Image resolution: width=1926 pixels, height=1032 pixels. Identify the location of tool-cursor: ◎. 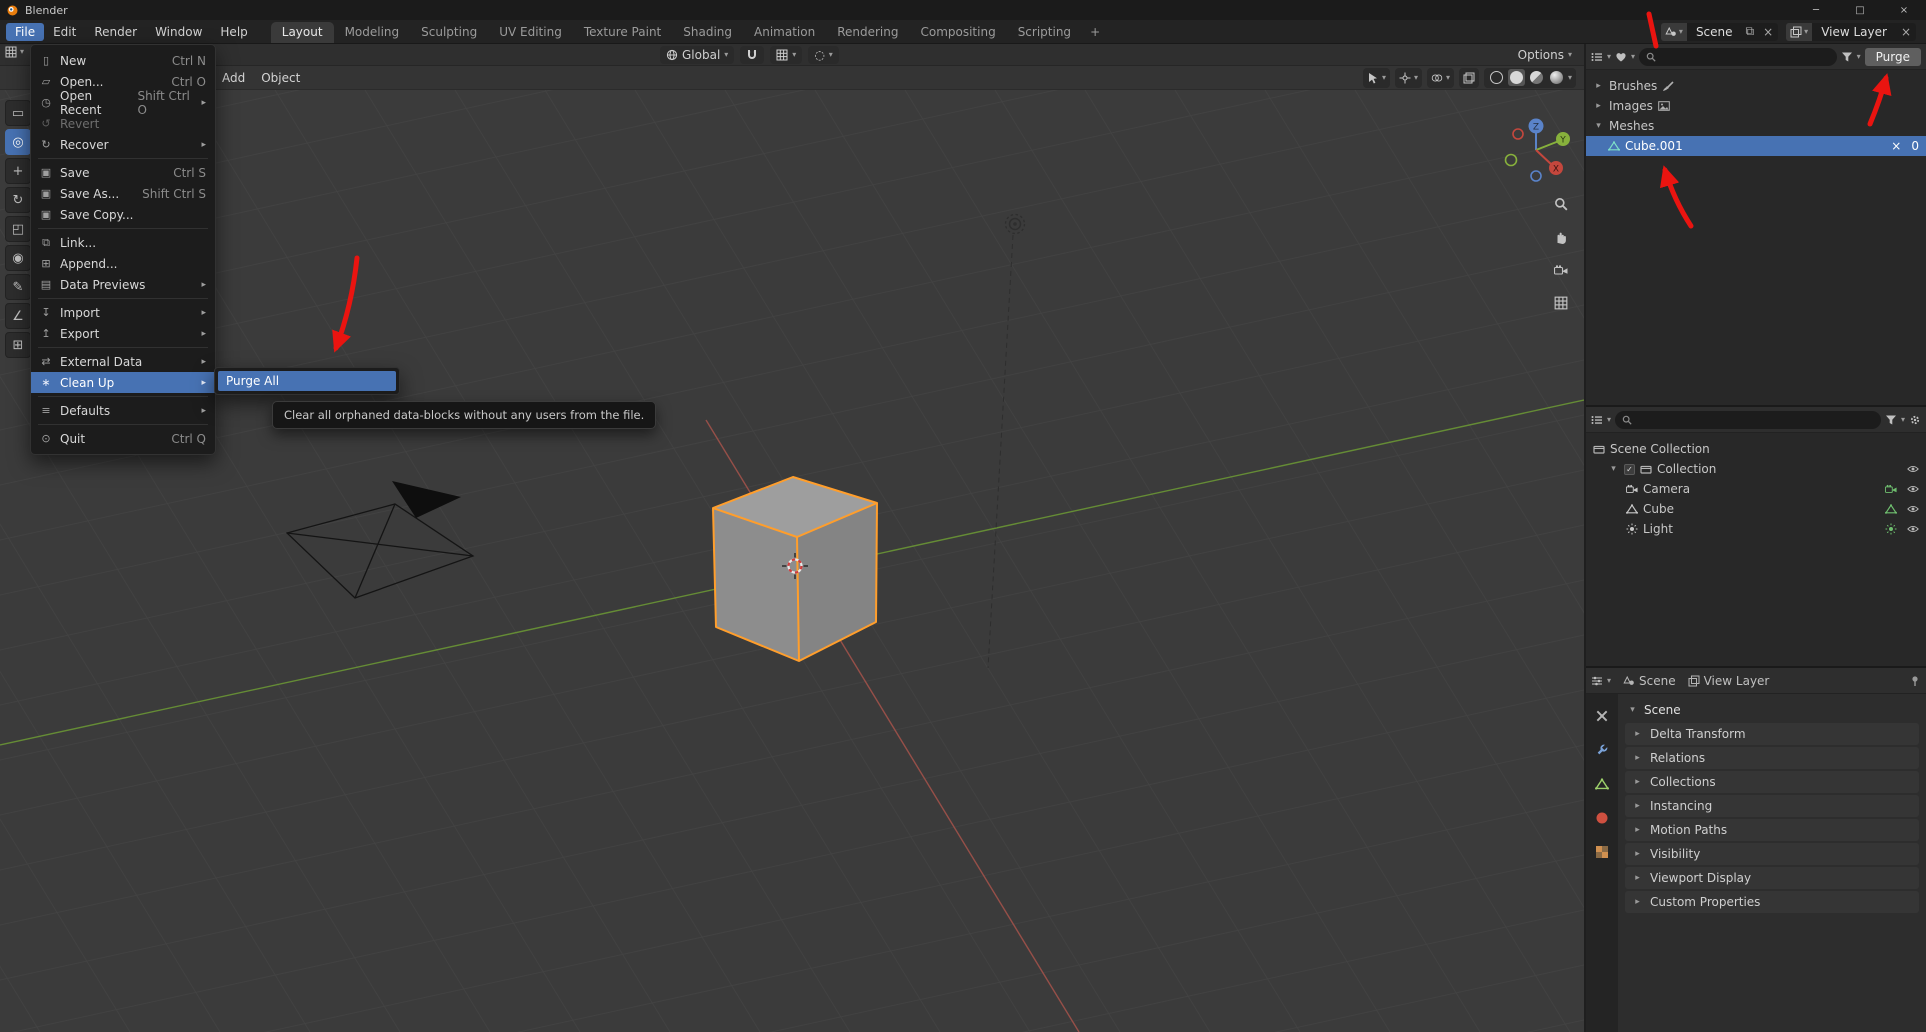
(18, 142).